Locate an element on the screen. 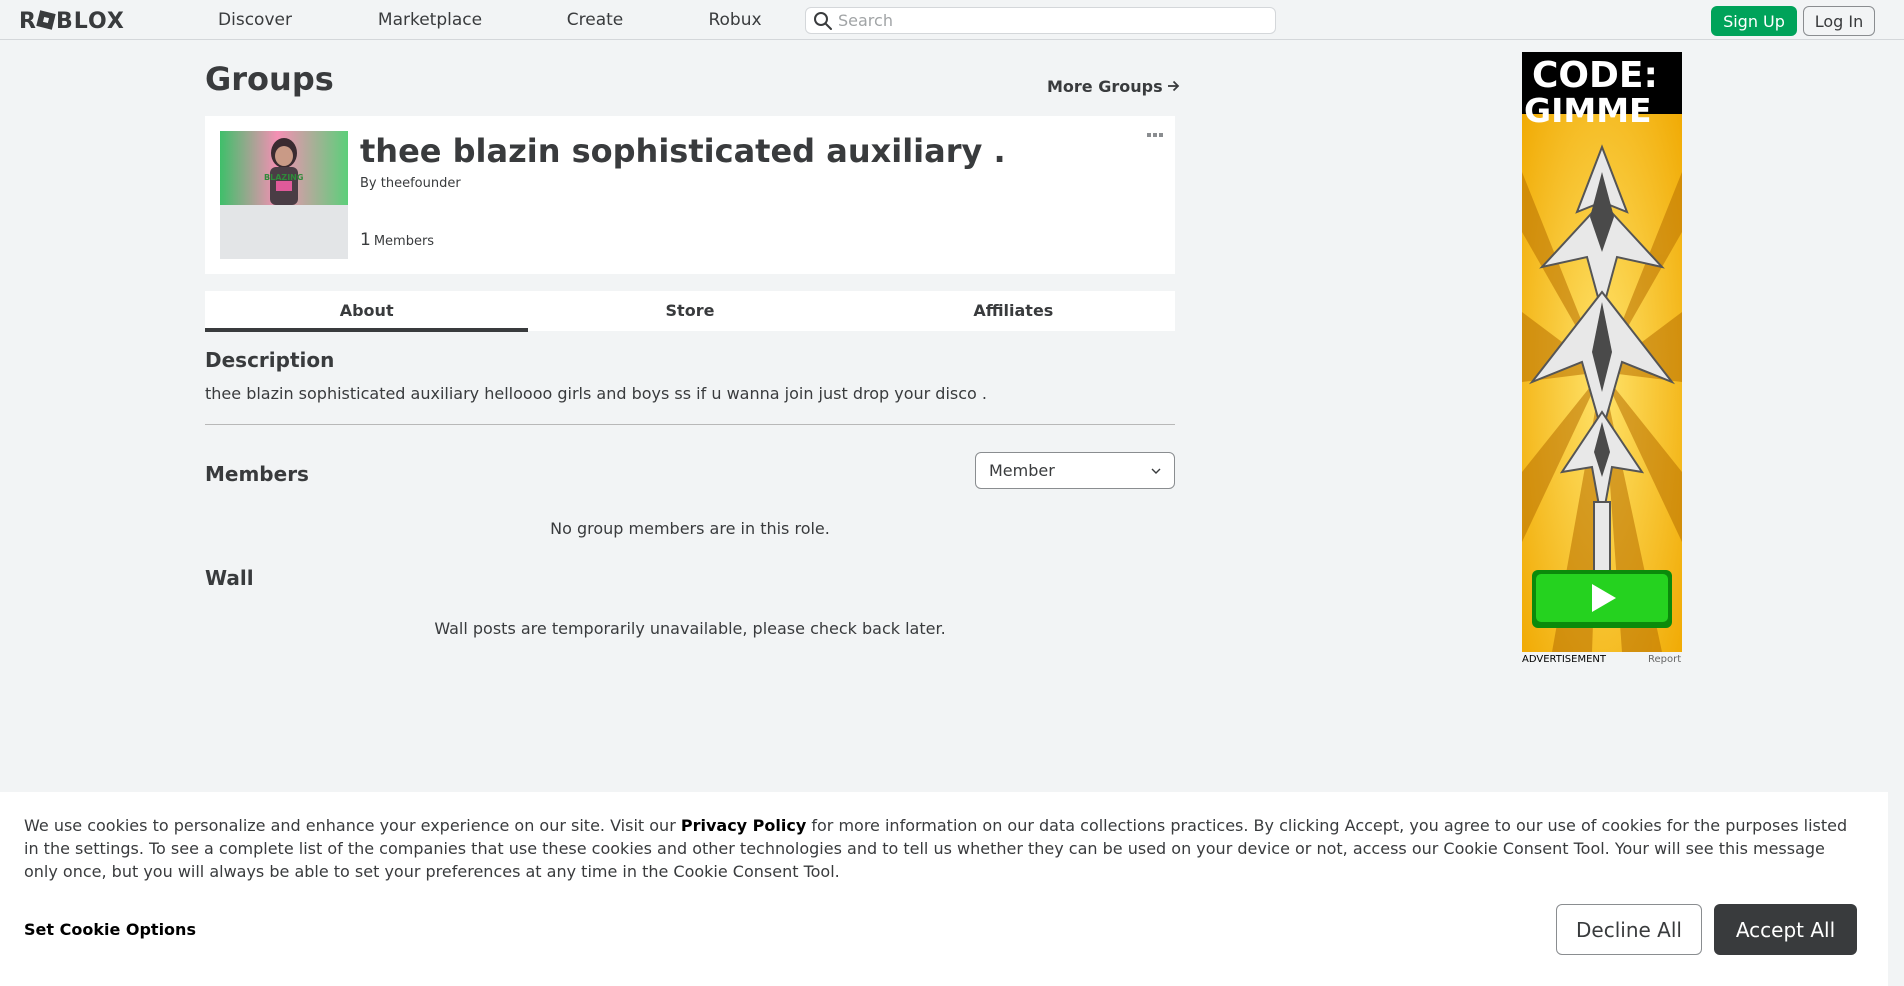 This screenshot has height=986, width=1904. scrollbar is located at coordinates (1896, 513).